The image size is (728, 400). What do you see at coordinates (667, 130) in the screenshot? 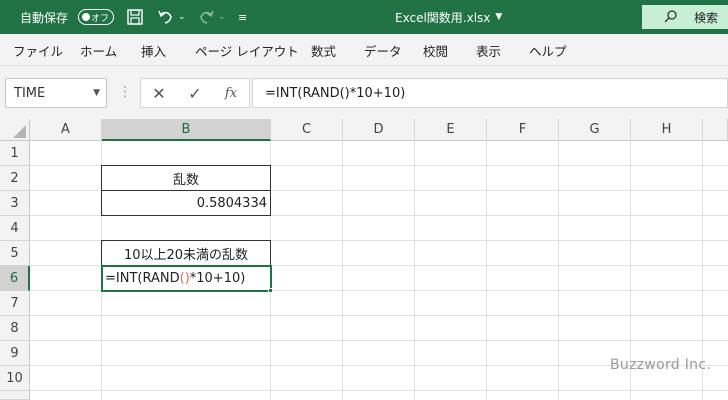
I see `column-header-h: H` at bounding box center [667, 130].